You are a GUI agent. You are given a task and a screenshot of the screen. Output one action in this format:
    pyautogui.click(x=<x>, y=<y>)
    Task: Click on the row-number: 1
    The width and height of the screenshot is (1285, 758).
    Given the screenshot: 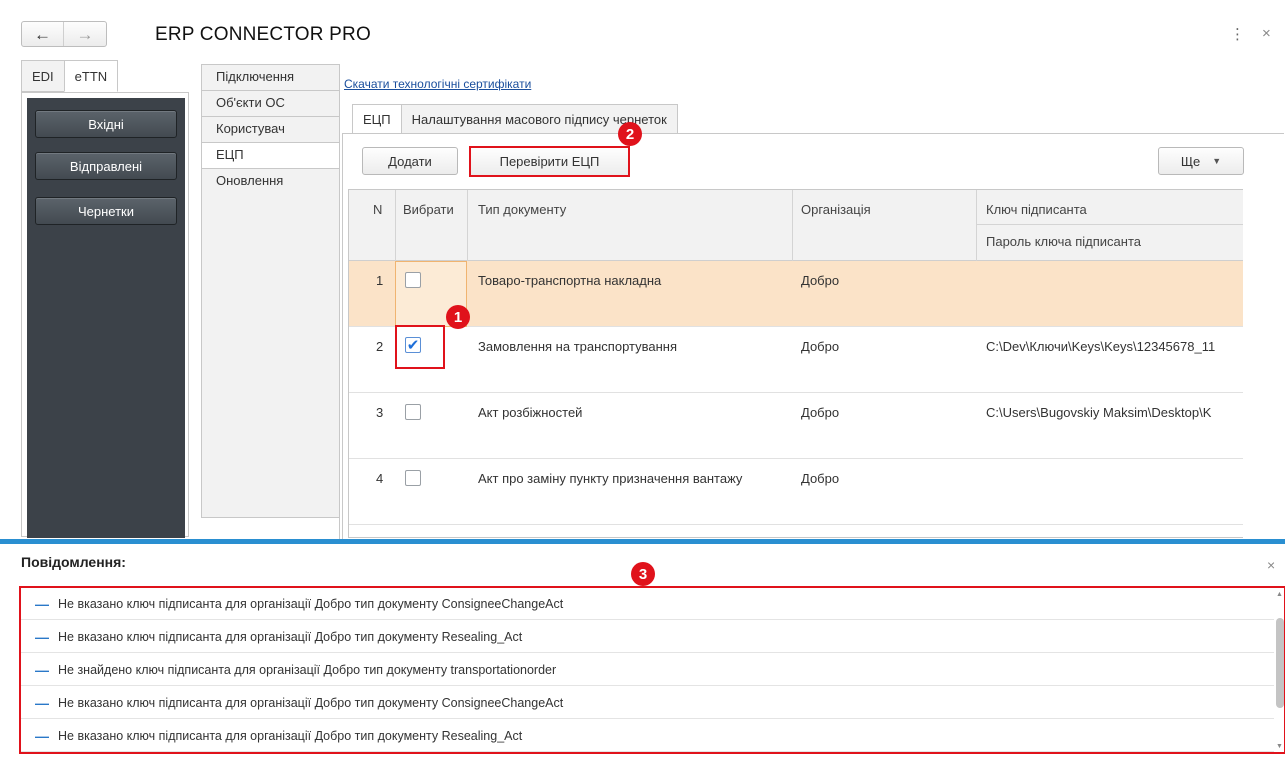 What is the action you would take?
    pyautogui.click(x=380, y=280)
    